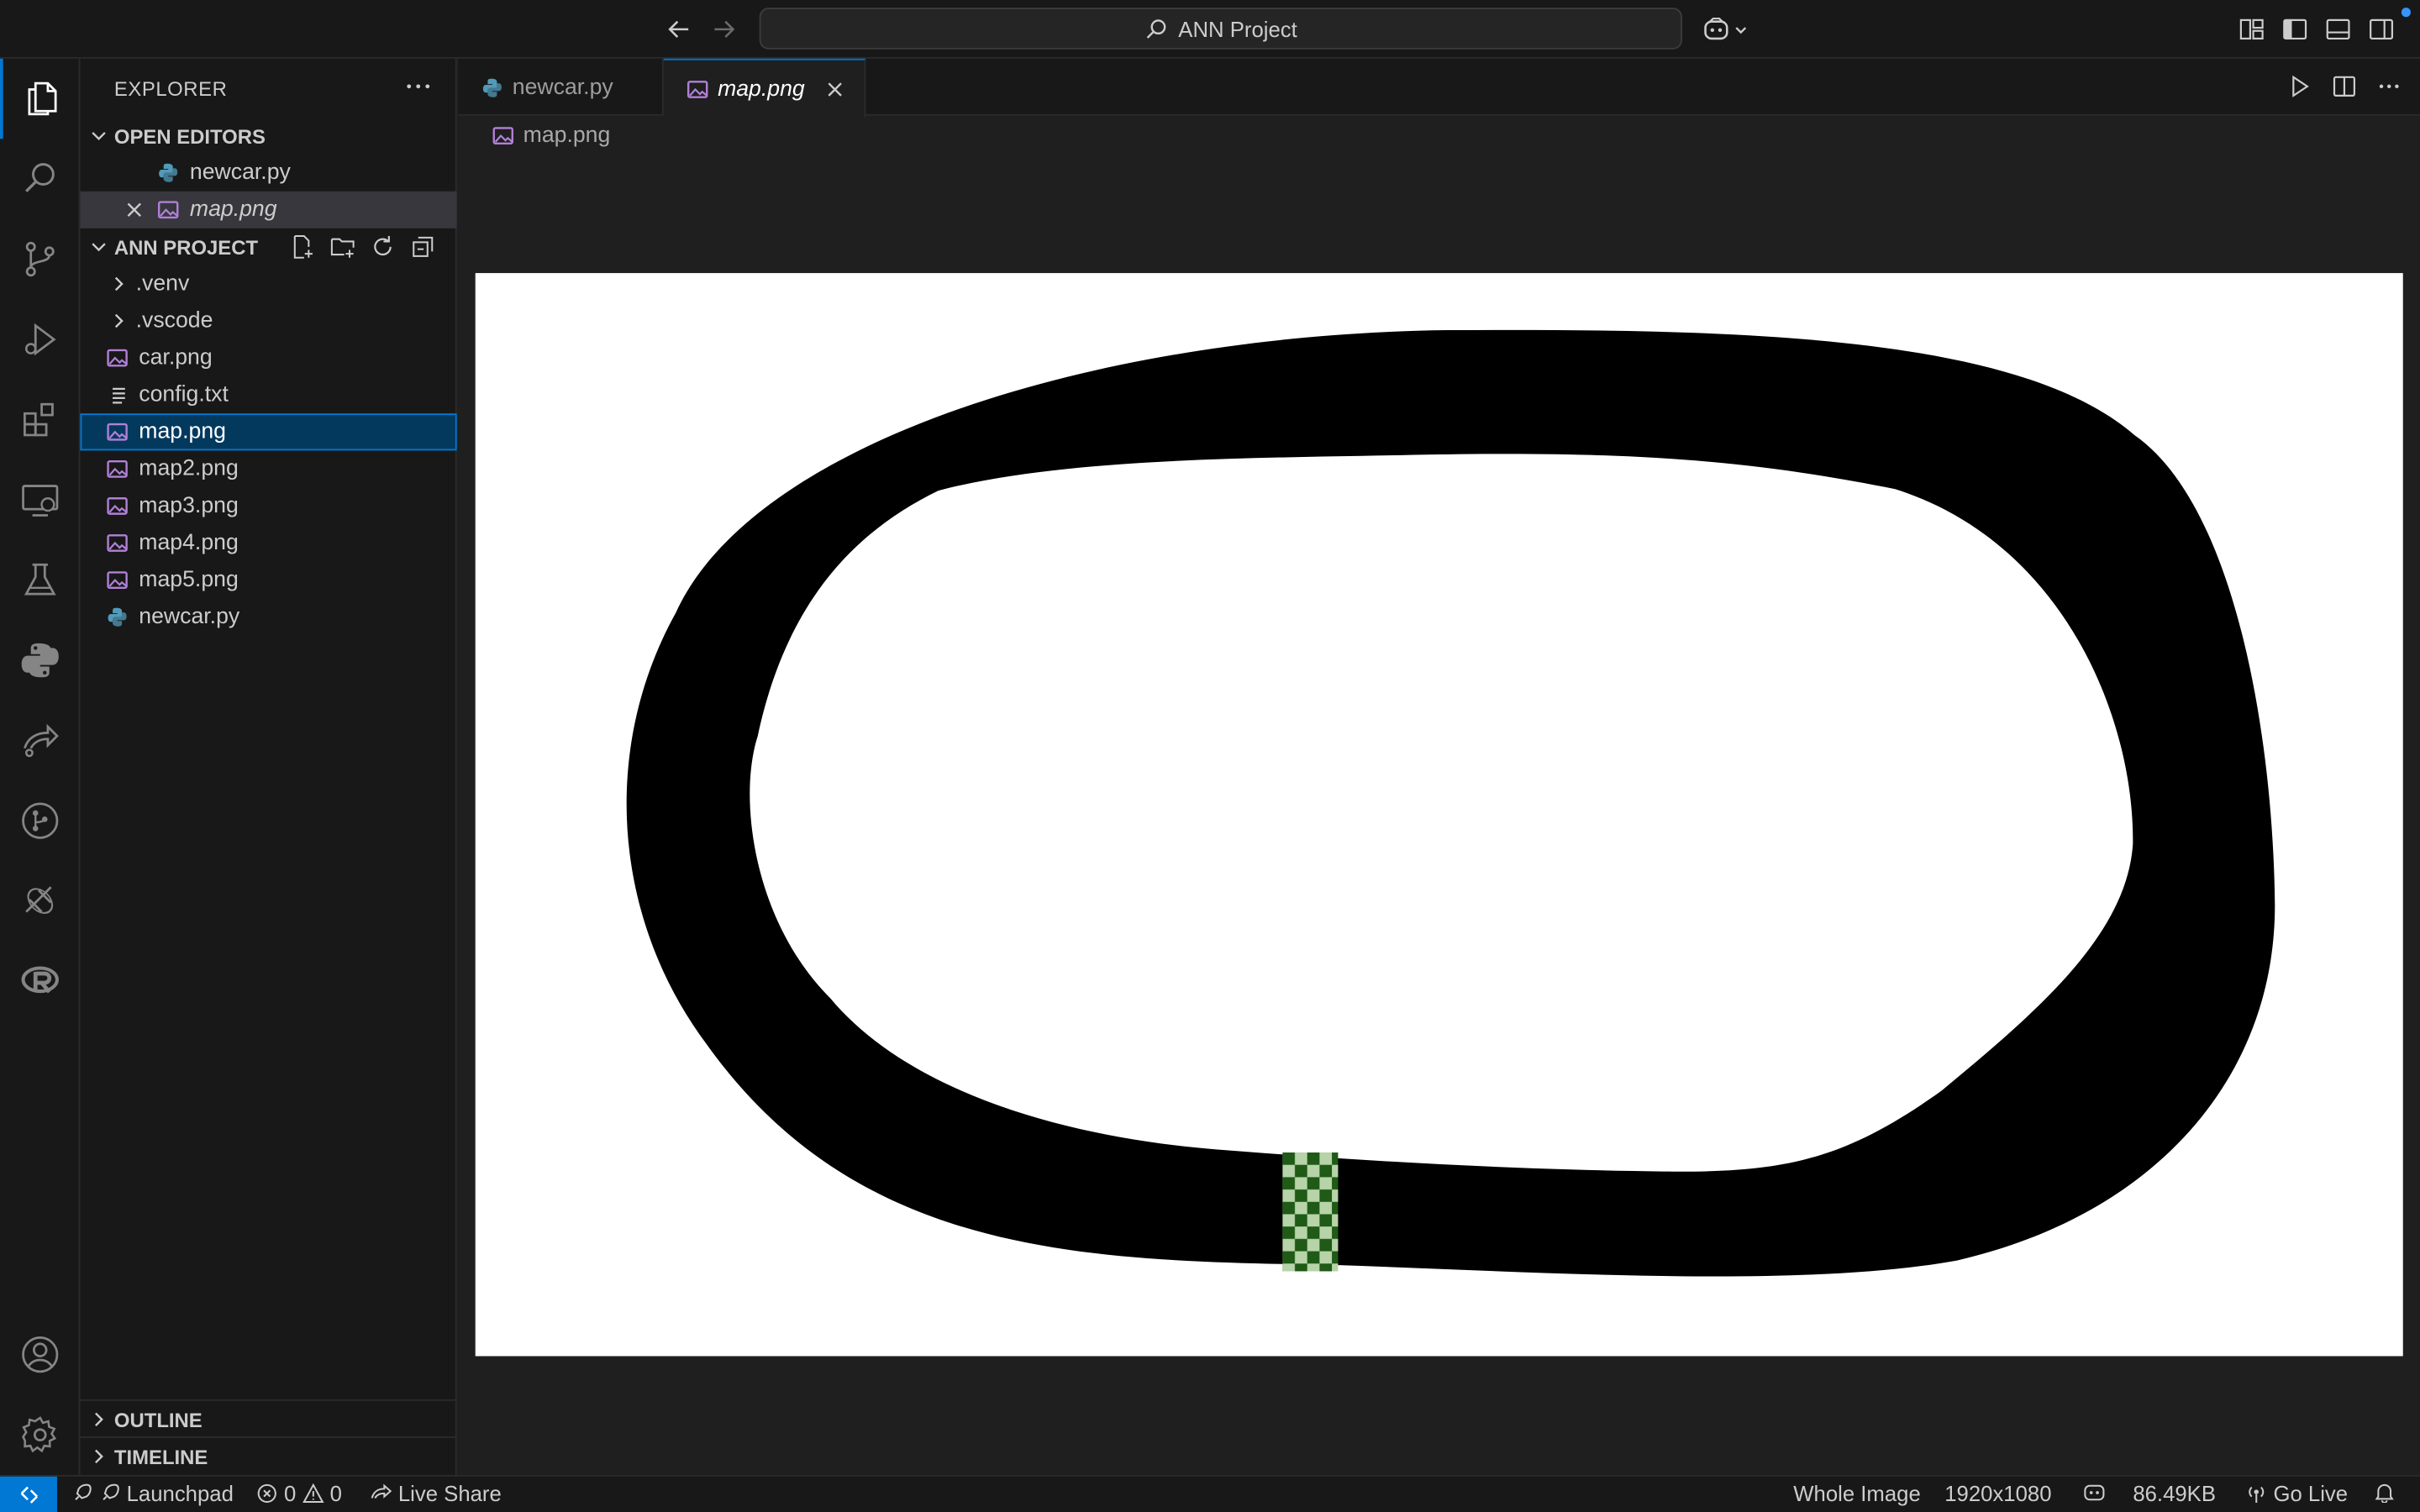 The image size is (2420, 1512). I want to click on open-editor-item: newcar.py, so click(269, 173).